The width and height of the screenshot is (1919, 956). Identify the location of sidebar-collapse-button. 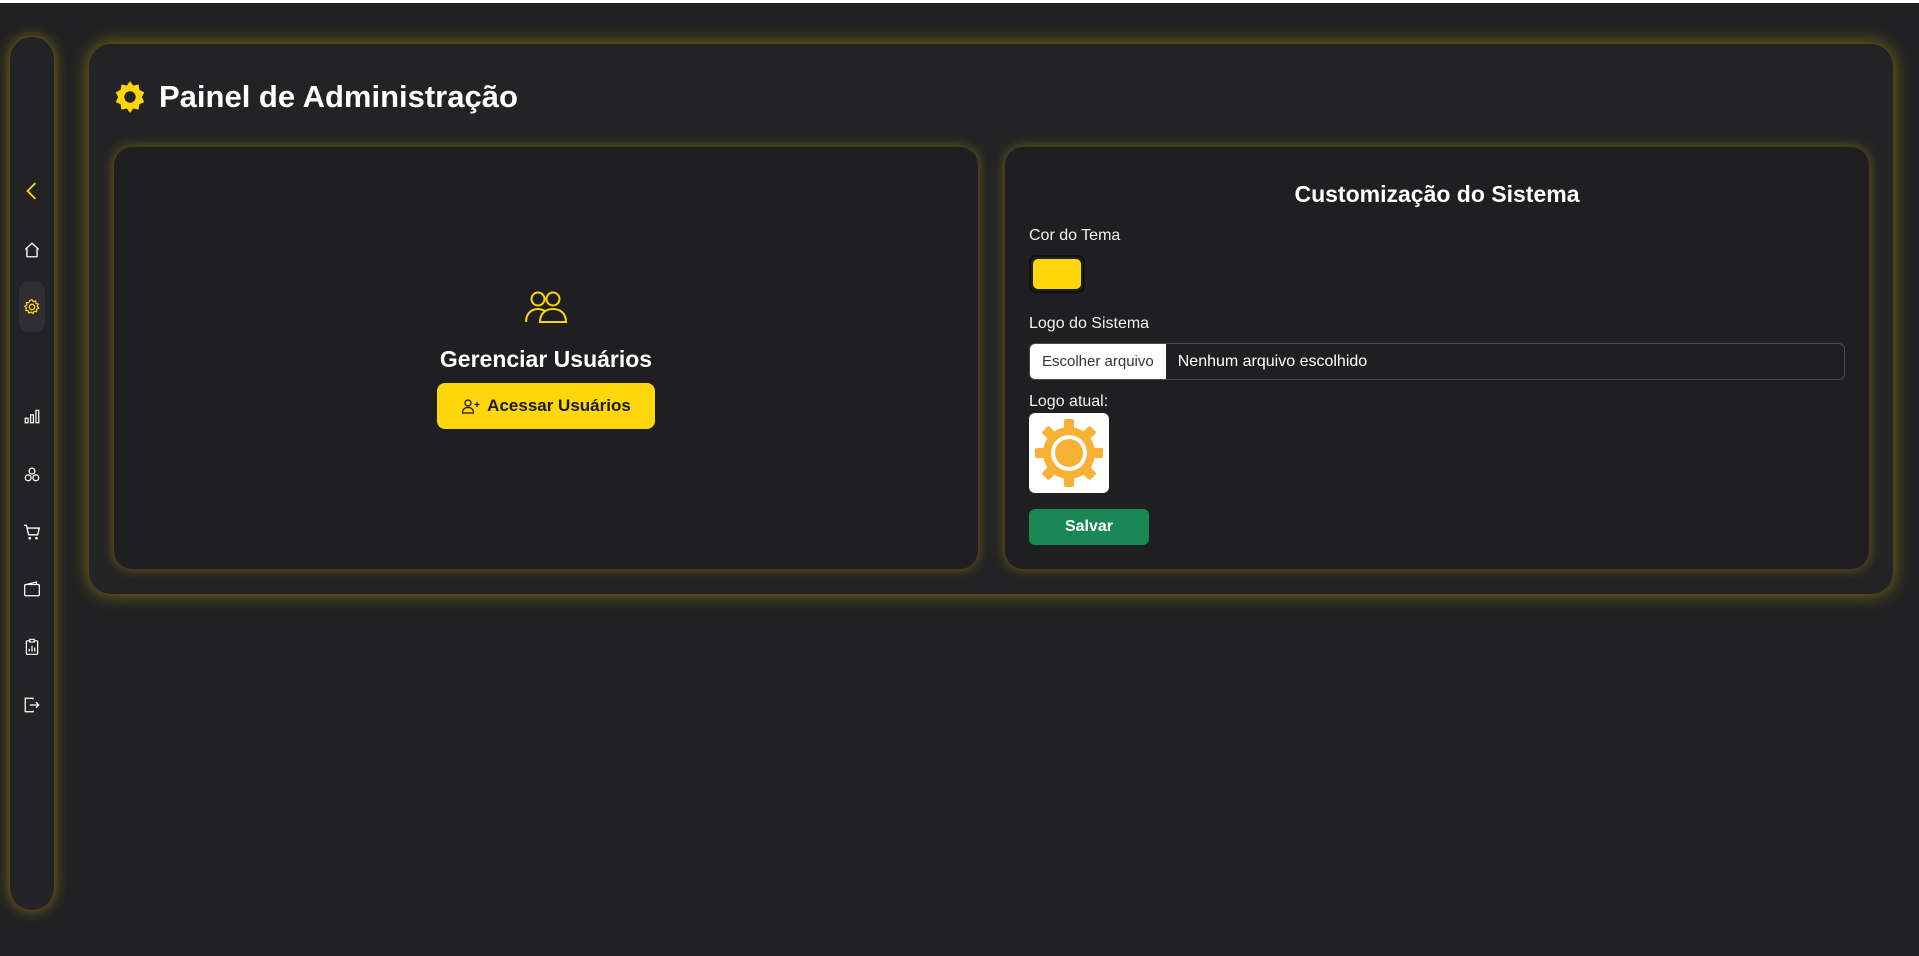
(32, 191).